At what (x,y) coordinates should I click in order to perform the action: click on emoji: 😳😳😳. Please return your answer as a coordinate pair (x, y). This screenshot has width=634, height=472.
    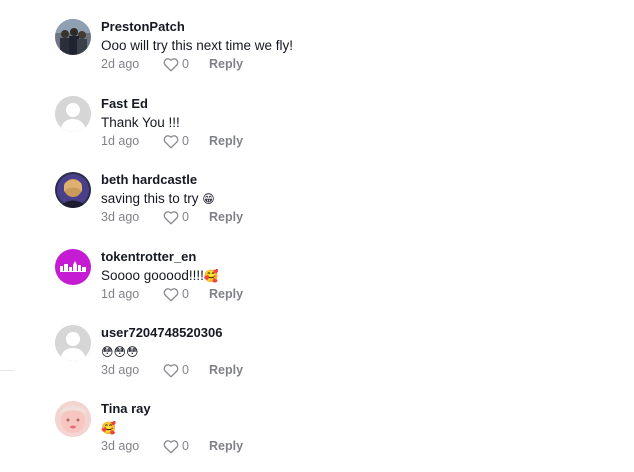
    Looking at the image, I should click on (120, 352).